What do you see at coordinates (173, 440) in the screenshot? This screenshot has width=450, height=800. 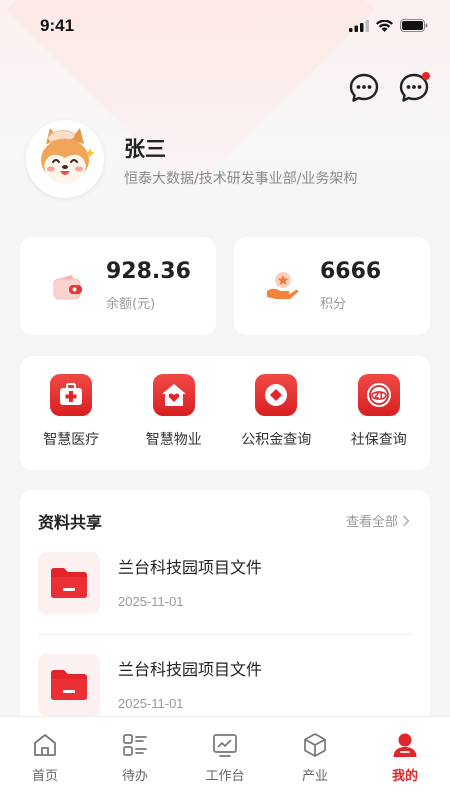 I see `service-label: 智慧物业` at bounding box center [173, 440].